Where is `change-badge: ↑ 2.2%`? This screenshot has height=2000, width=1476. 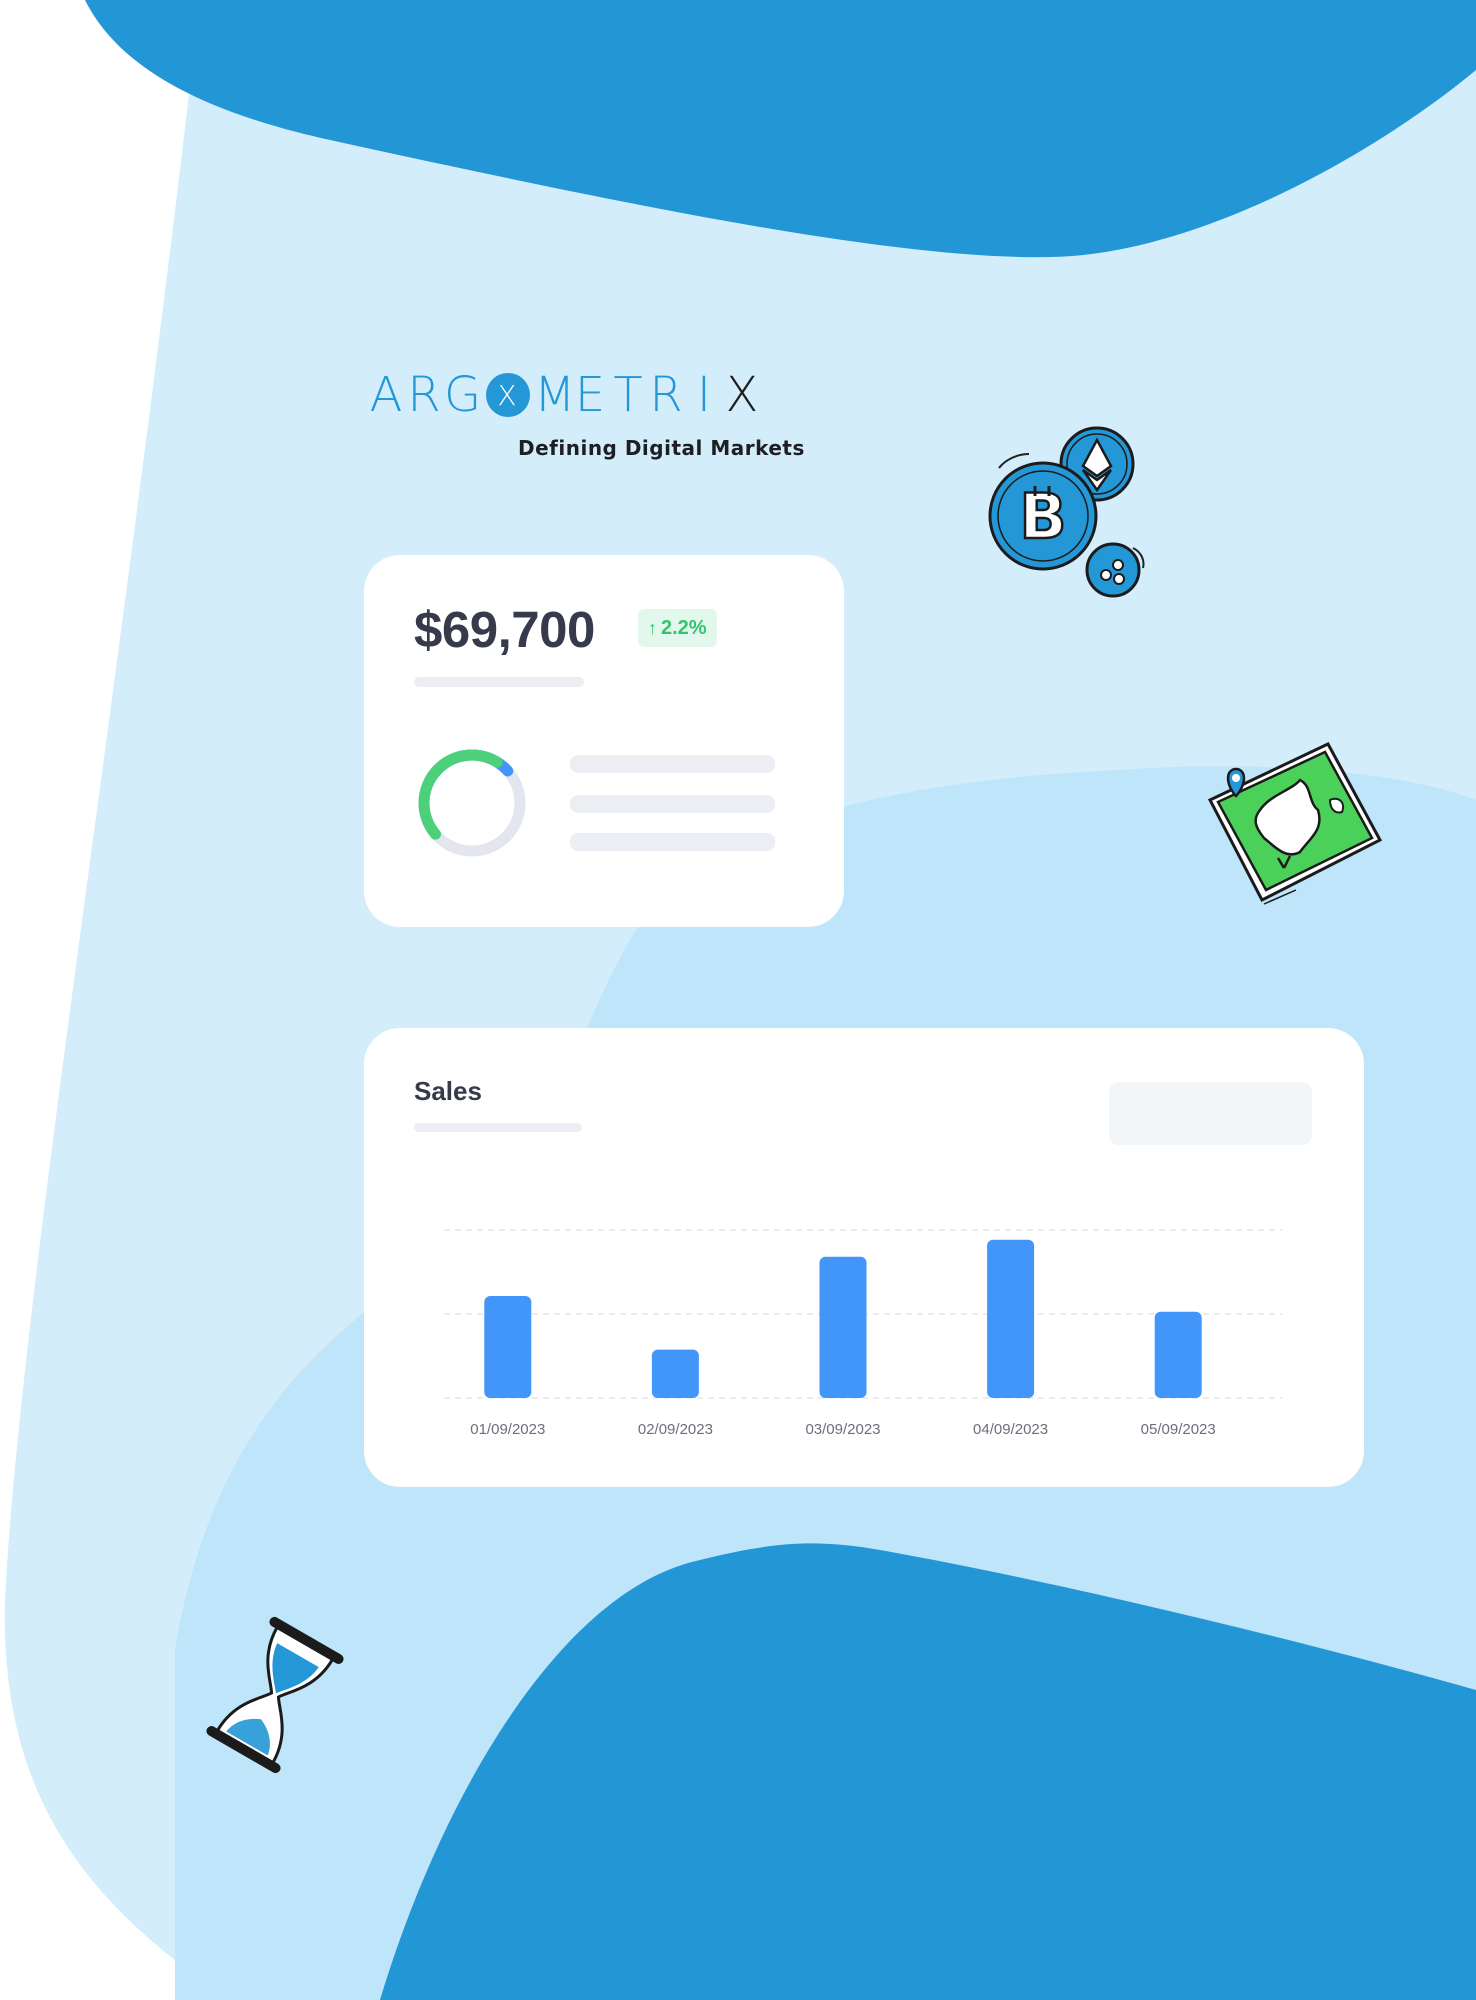
change-badge: ↑ 2.2% is located at coordinates (677, 628).